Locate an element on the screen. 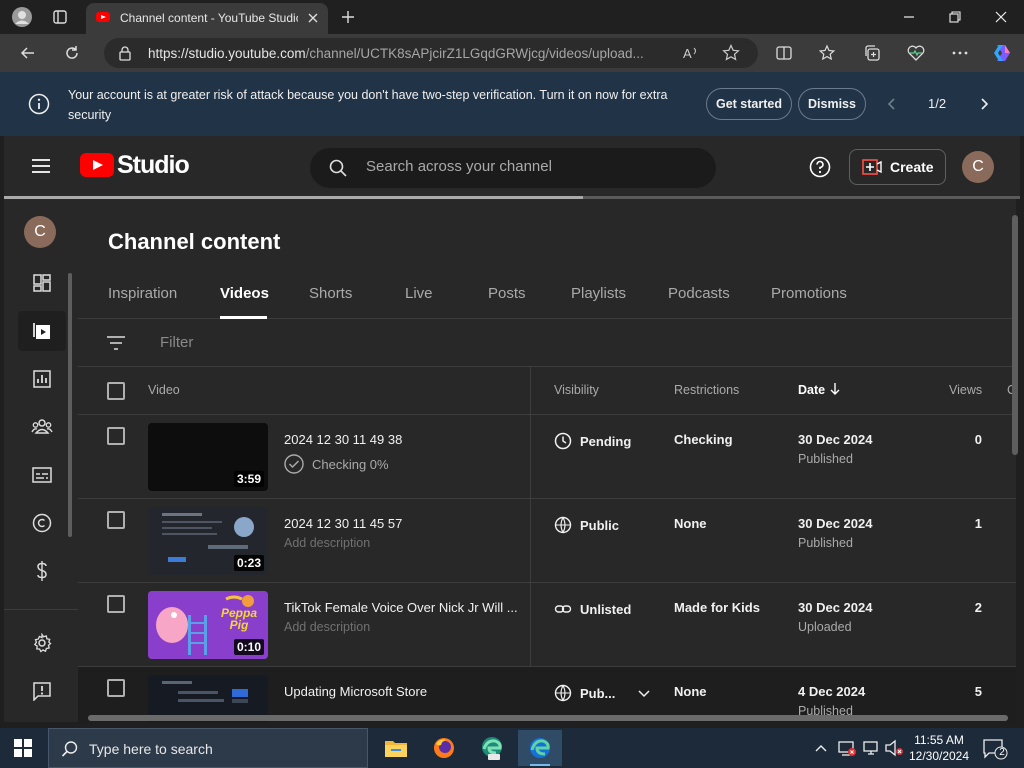 Image resolution: width=1024 pixels, height=768 pixels. minimize-icon is located at coordinates (909, 17).